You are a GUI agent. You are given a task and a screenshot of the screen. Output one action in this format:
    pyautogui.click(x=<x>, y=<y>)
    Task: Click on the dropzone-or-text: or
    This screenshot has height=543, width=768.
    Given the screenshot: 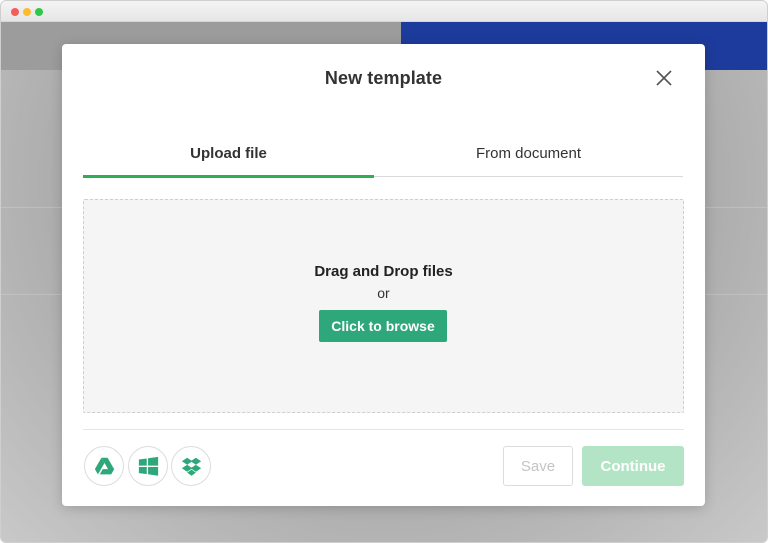 What is the action you would take?
    pyautogui.click(x=383, y=293)
    